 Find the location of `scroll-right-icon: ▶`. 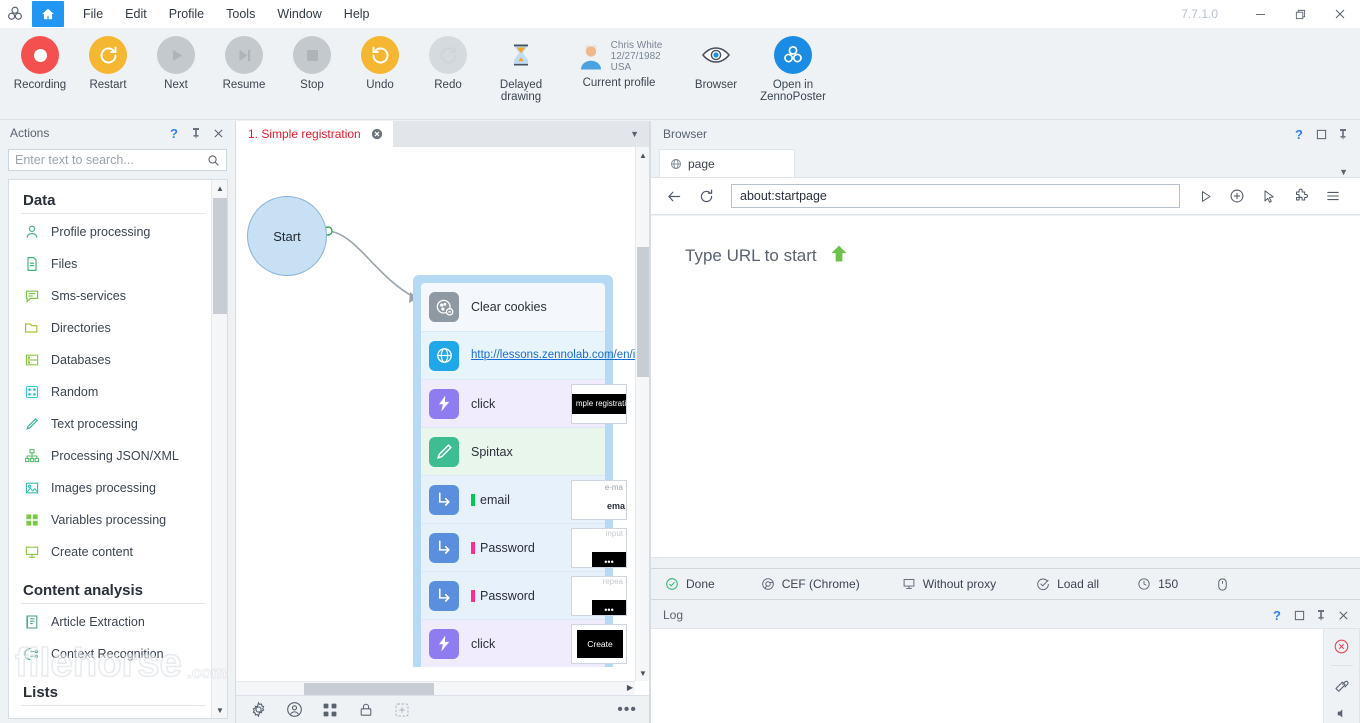

scroll-right-icon: ▶ is located at coordinates (630, 687).